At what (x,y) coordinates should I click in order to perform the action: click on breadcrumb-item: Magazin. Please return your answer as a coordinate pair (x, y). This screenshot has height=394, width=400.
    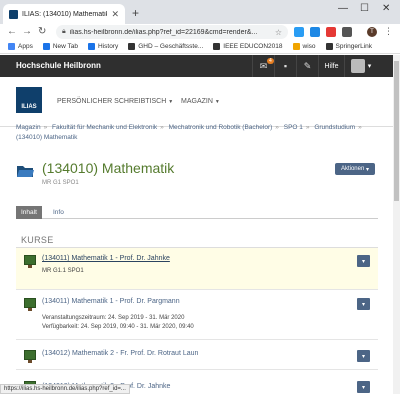
    Looking at the image, I should click on (28, 127).